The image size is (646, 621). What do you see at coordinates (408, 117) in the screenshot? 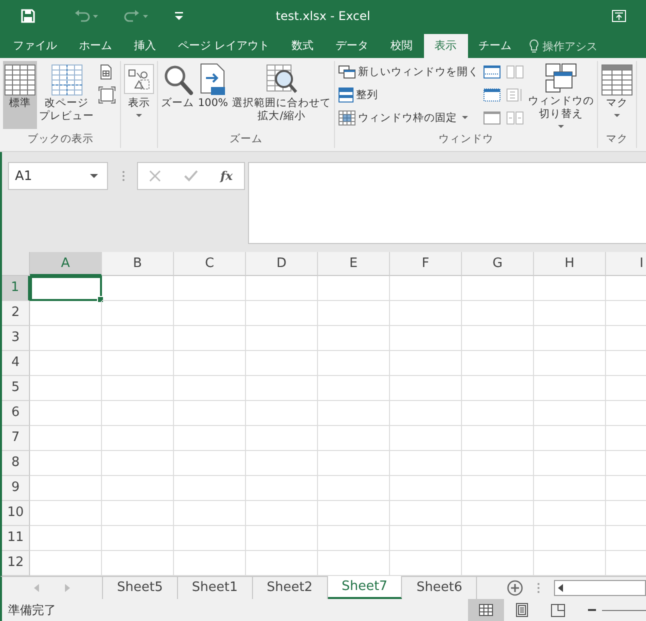
I see `ribbon-button: ウィンドウ枠の固定` at bounding box center [408, 117].